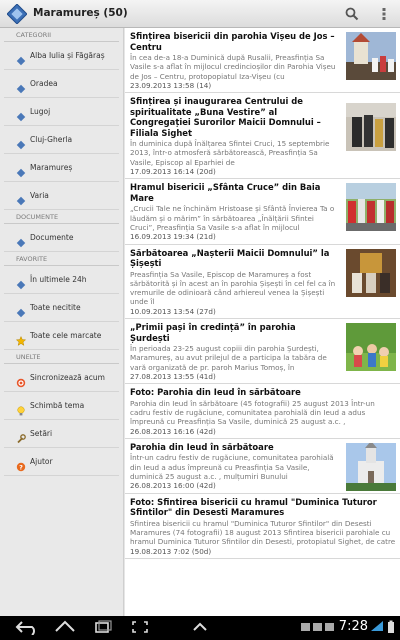 This screenshot has width=400, height=640. What do you see at coordinates (318, 629) in the screenshot?
I see `notification-icons` at bounding box center [318, 629].